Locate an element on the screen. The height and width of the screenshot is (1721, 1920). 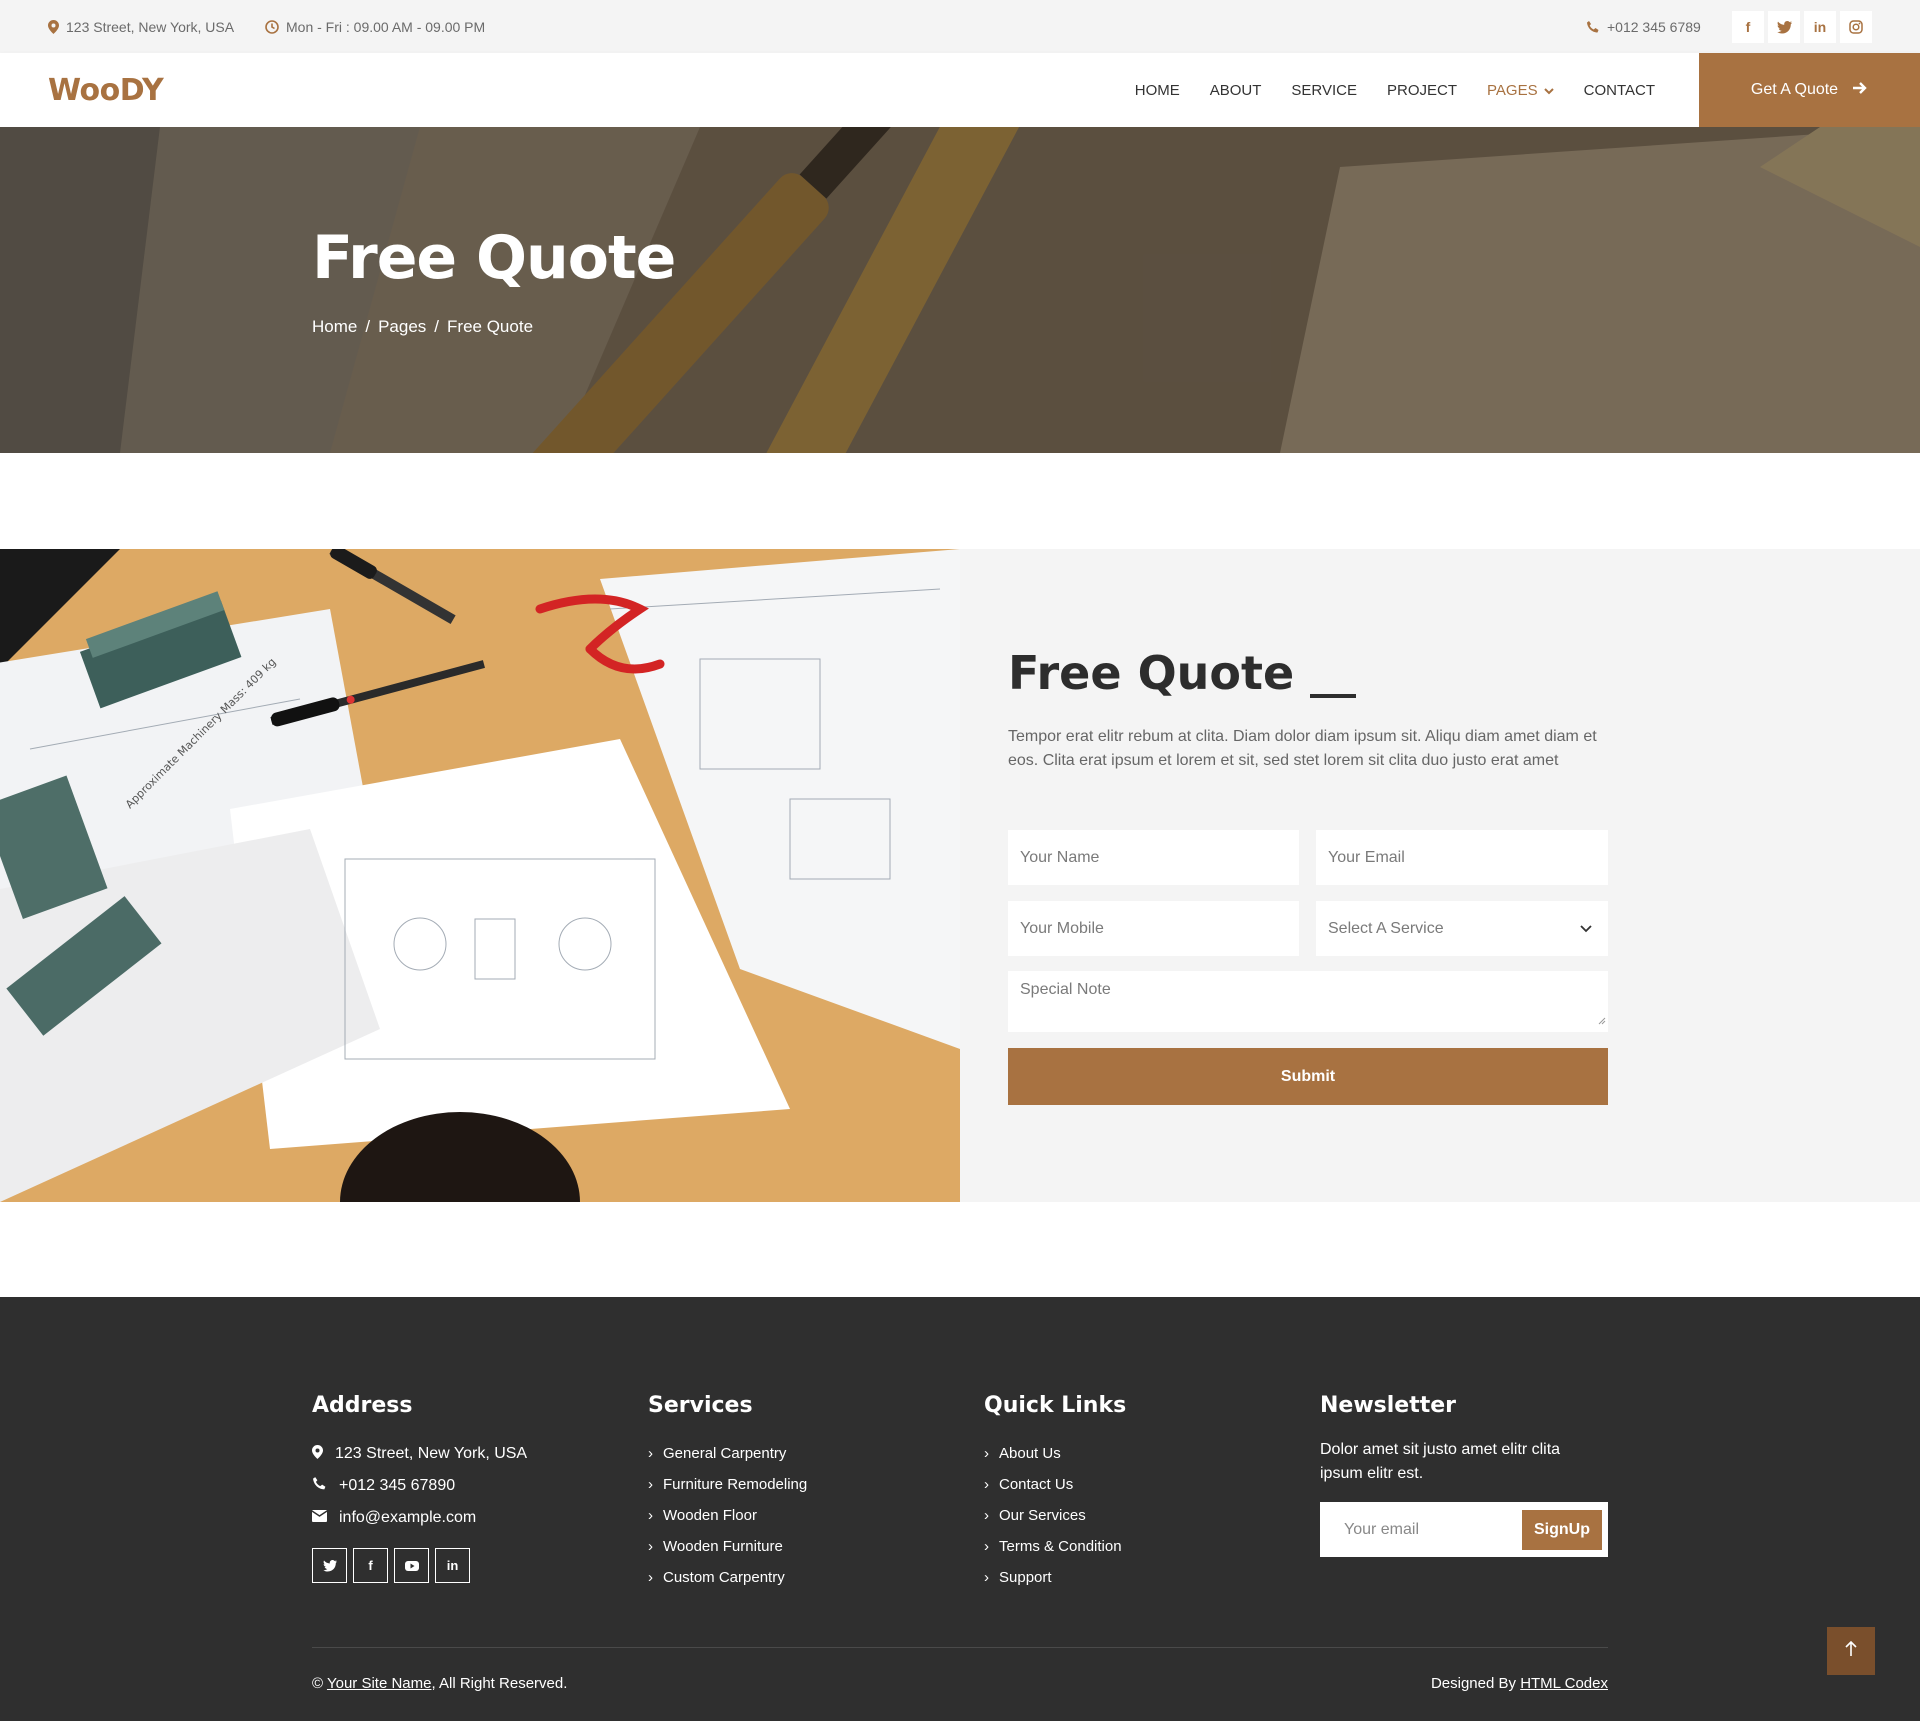
nav-project: PROJECT is located at coordinates (1422, 90).